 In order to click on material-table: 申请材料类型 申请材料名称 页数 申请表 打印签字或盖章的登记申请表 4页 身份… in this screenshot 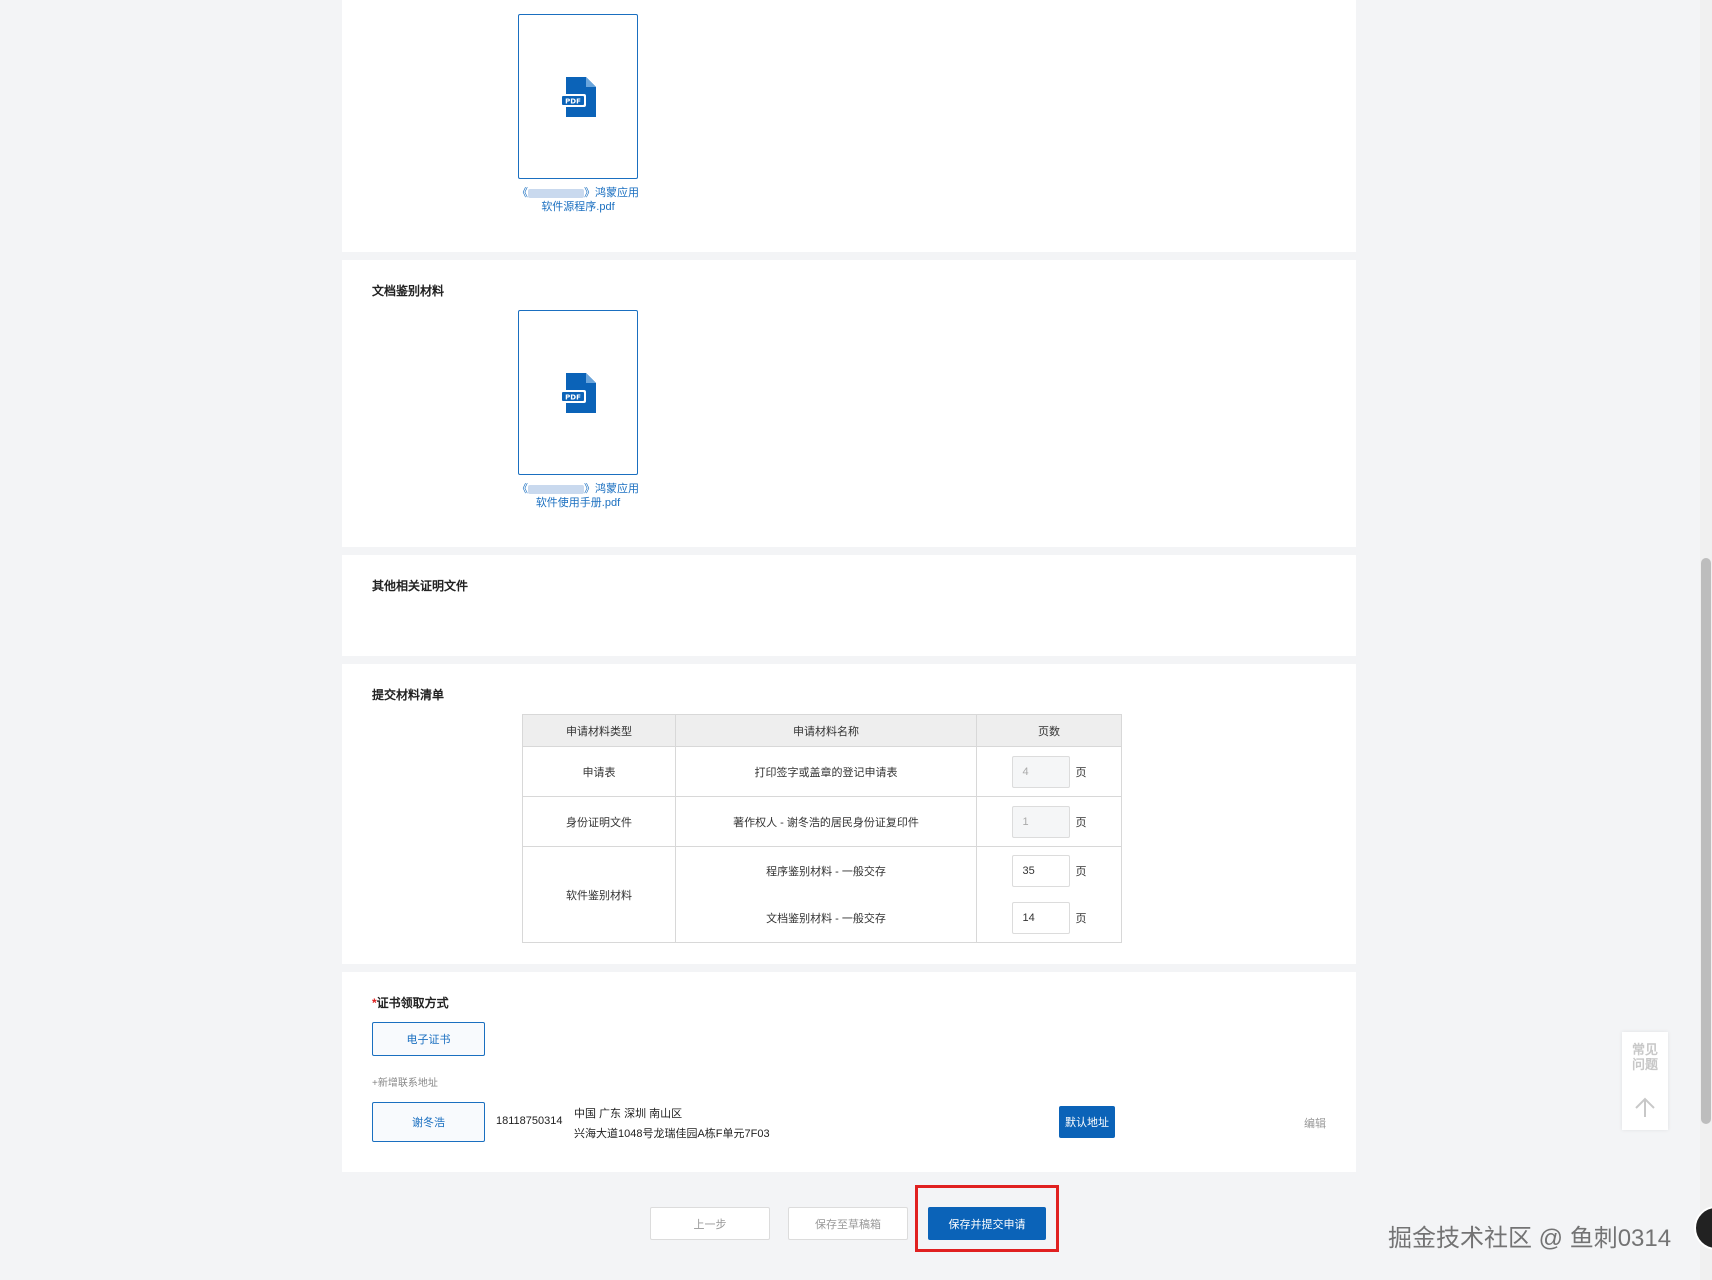, I will do `click(822, 828)`.